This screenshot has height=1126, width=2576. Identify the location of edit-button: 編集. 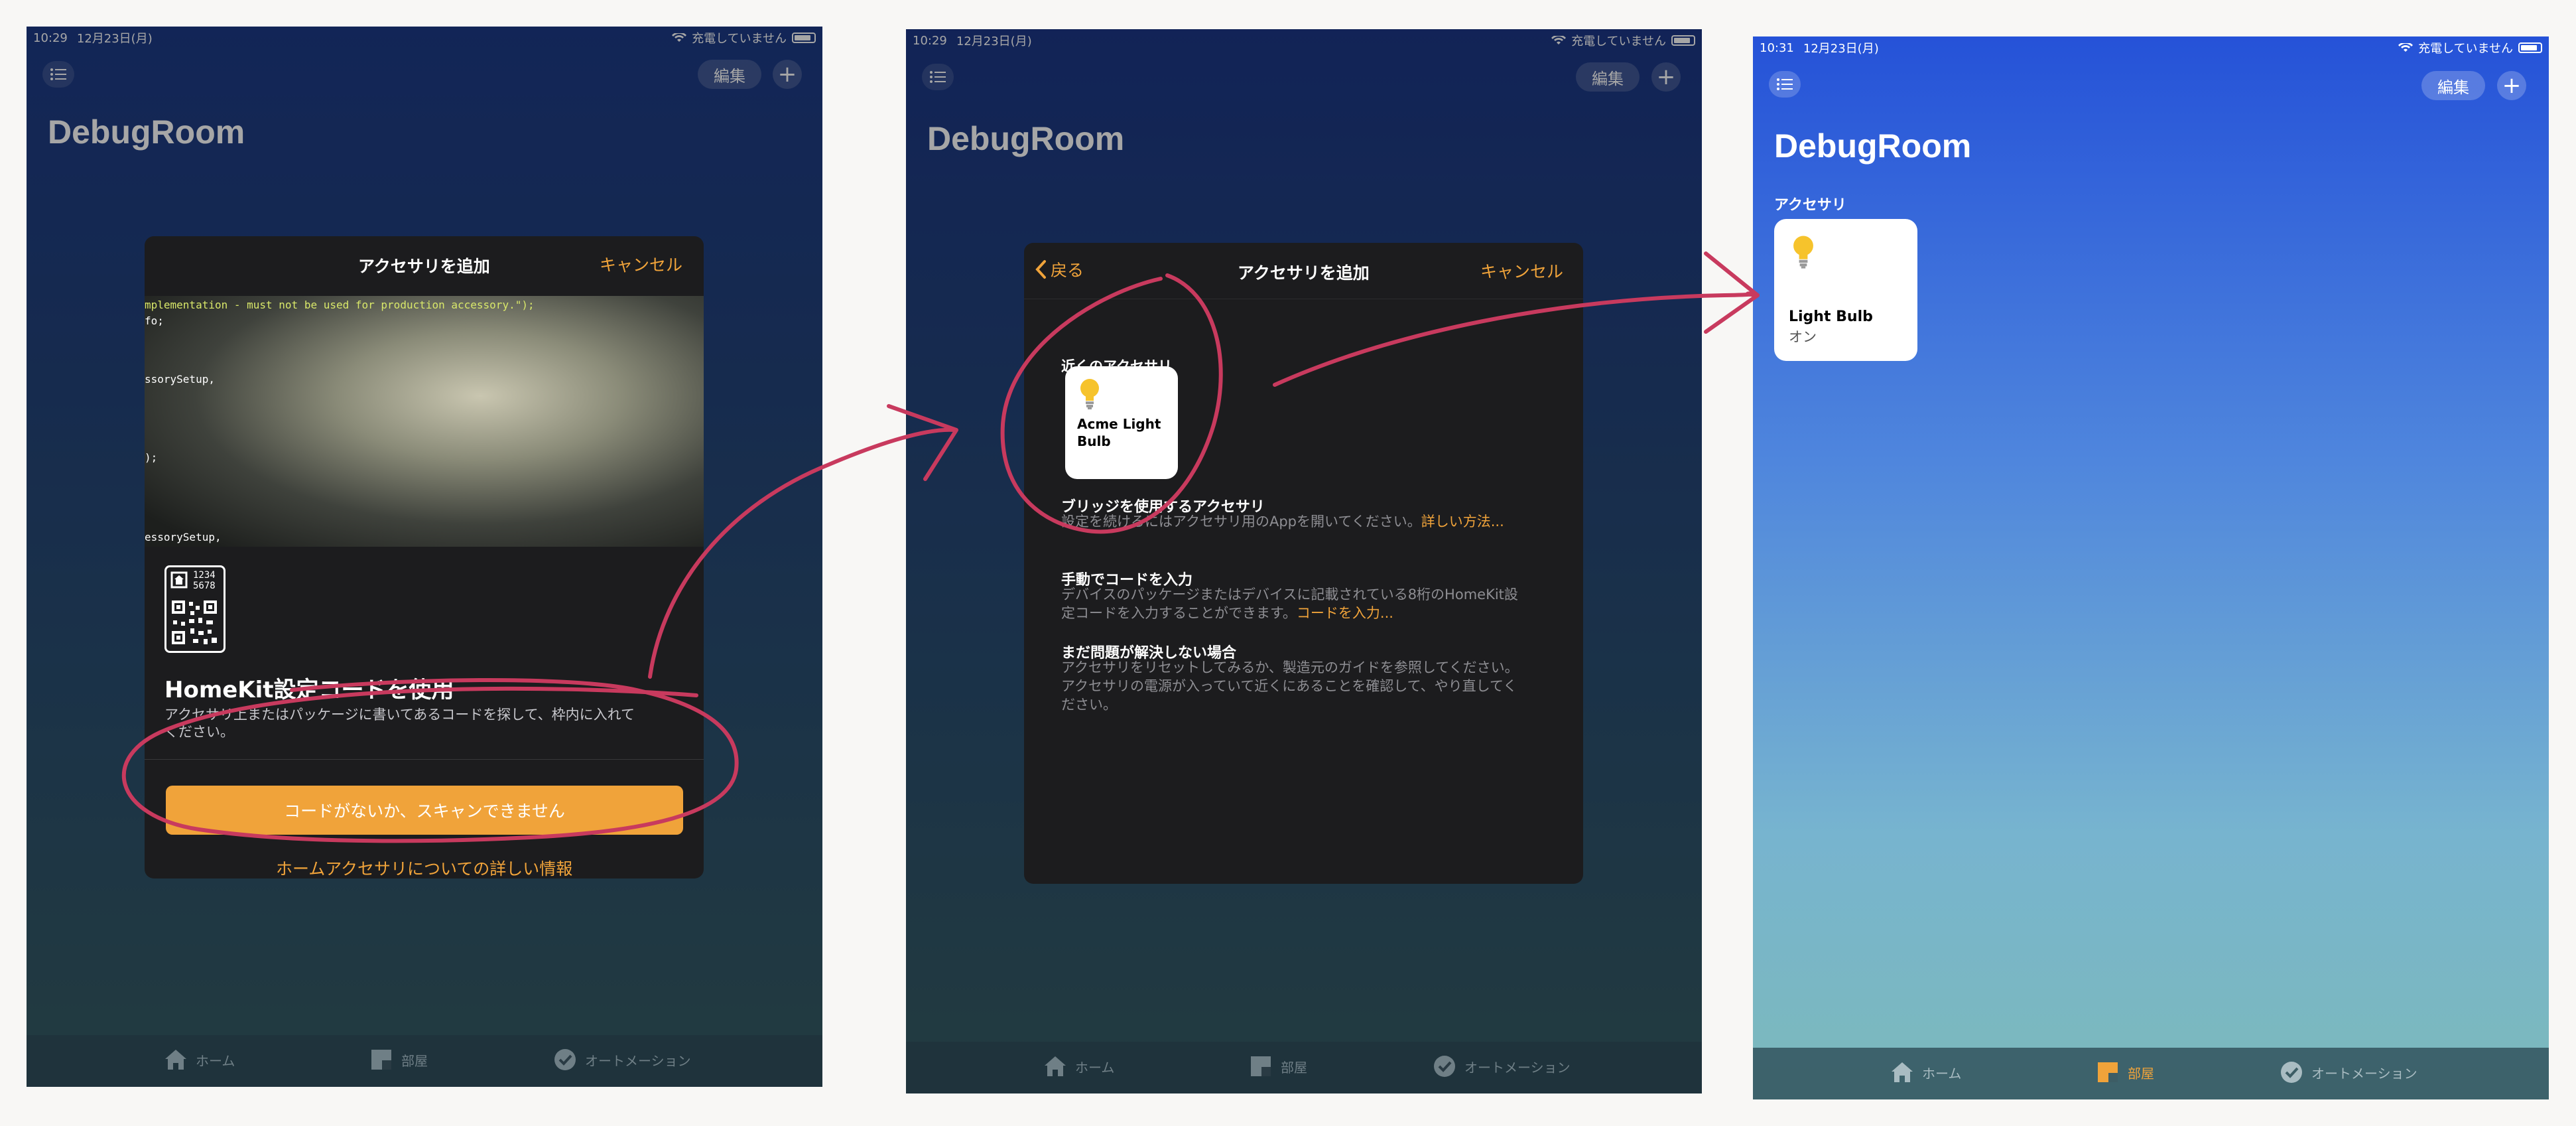
(2453, 85).